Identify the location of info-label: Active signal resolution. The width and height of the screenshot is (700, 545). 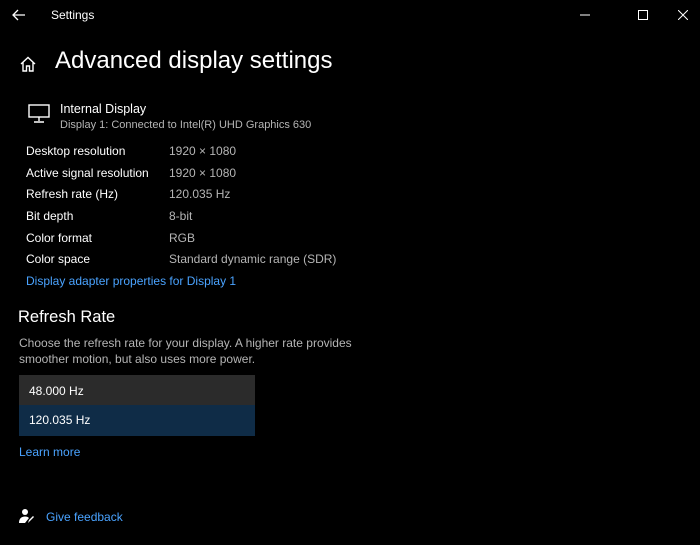
(87, 173).